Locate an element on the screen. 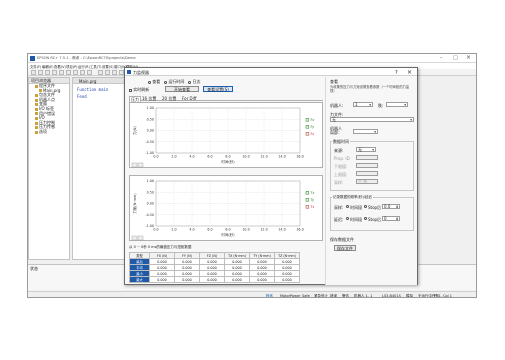 This screenshot has height=360, width=505. delay-label: 延迟: is located at coordinates (339, 219).